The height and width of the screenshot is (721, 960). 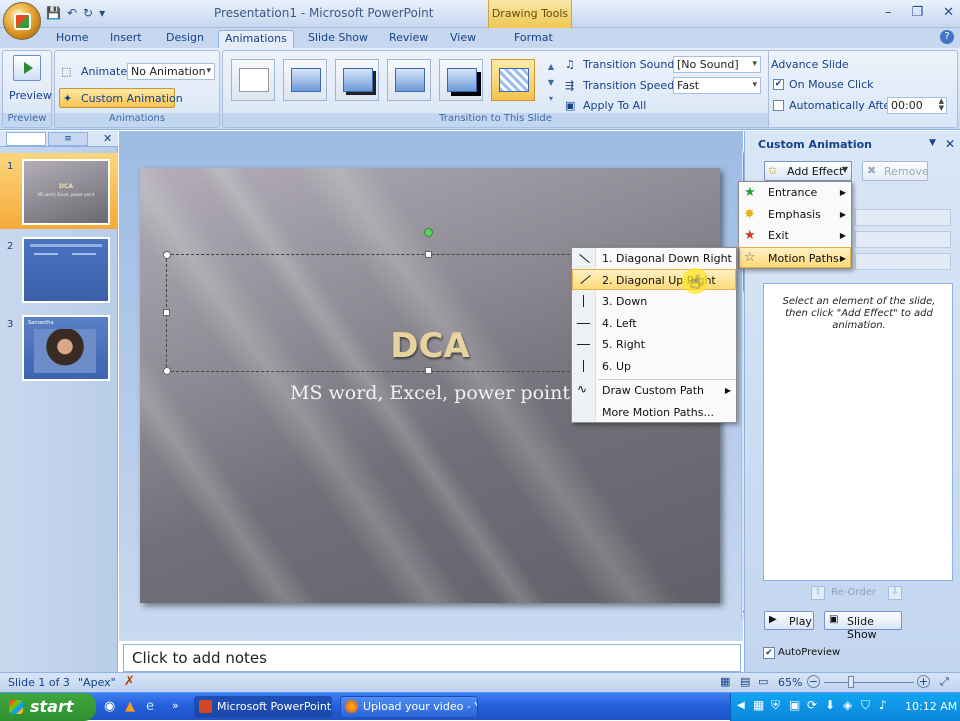 I want to click on menu-item-entrance: ★ Entrance ▶, so click(x=795, y=192).